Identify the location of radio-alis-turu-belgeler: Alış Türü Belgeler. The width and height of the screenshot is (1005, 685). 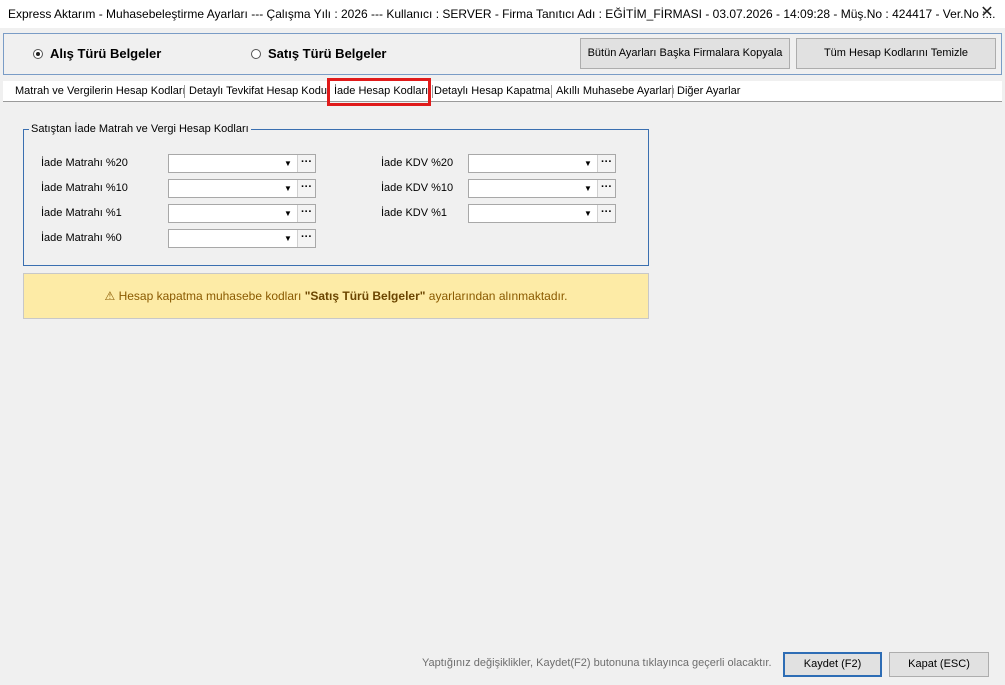
(97, 53).